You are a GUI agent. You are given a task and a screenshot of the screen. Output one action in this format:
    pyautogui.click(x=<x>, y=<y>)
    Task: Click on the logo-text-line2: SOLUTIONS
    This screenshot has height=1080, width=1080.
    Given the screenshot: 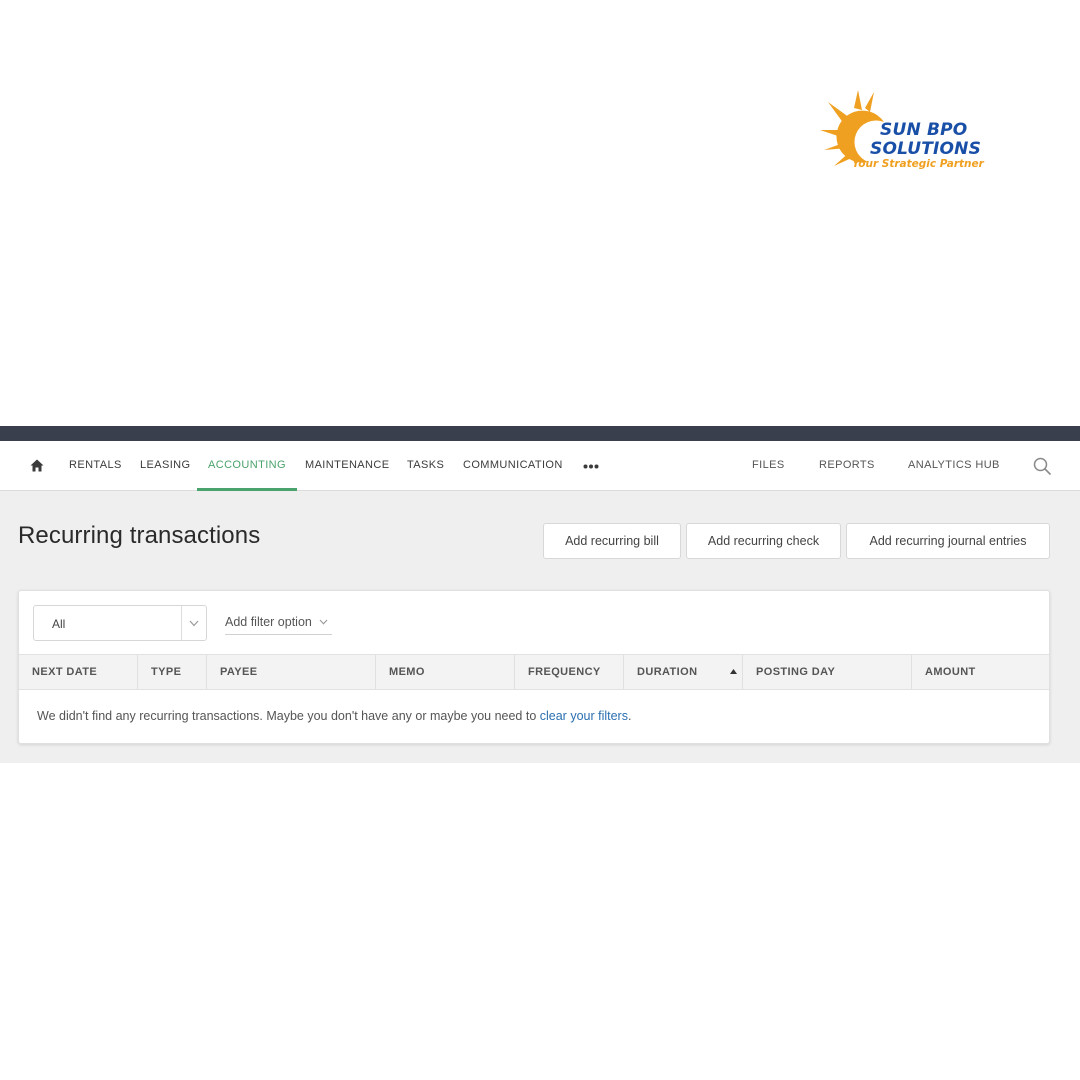 What is the action you would take?
    pyautogui.click(x=926, y=149)
    